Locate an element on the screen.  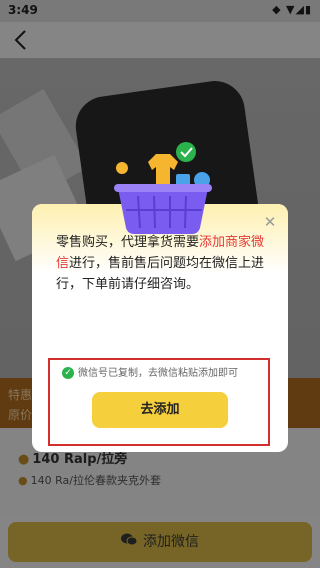
copied-notice-text: 微信号已复制，去微信粘贴添加即可 is located at coordinates (158, 373).